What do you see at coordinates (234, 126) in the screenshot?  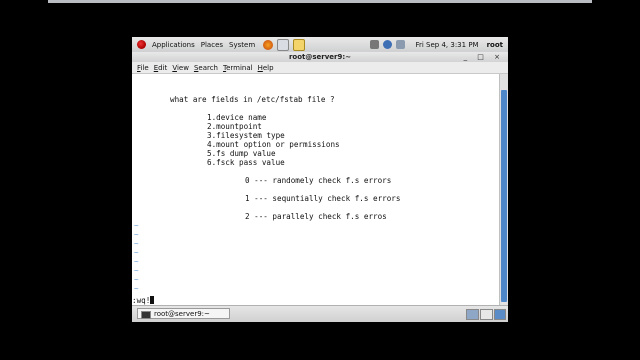 I see `field-line: 2.mountpoint` at bounding box center [234, 126].